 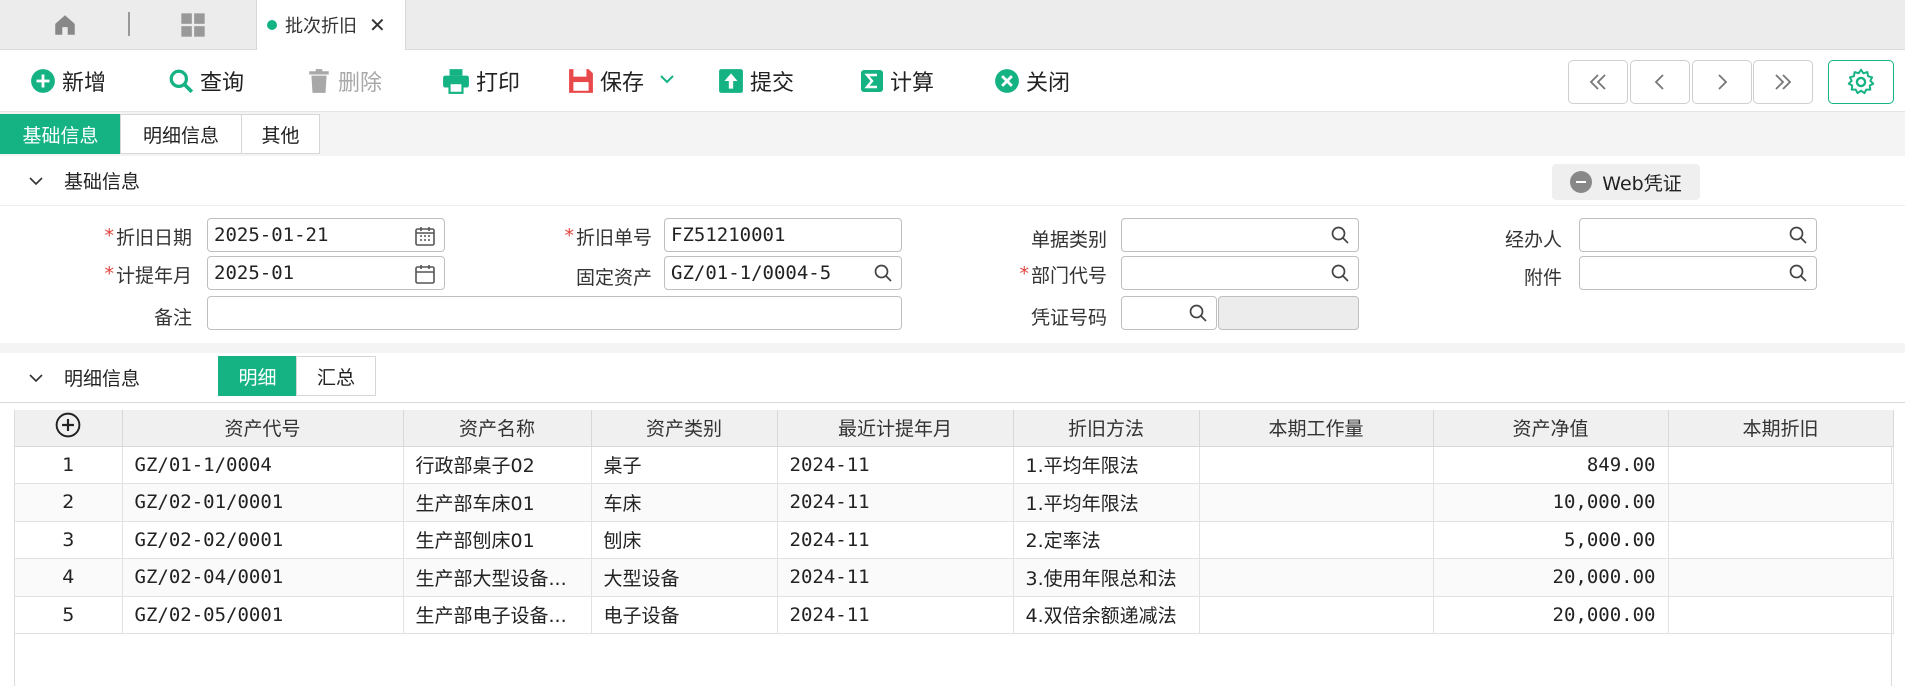 What do you see at coordinates (321, 26) in the screenshot?
I see `tab-label: 批次折旧` at bounding box center [321, 26].